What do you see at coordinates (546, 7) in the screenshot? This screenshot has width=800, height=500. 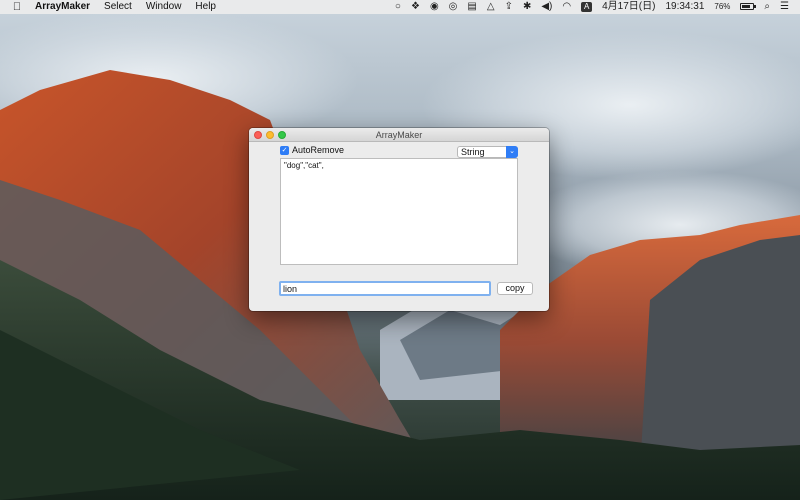 I see `volume-icon: ◀)` at bounding box center [546, 7].